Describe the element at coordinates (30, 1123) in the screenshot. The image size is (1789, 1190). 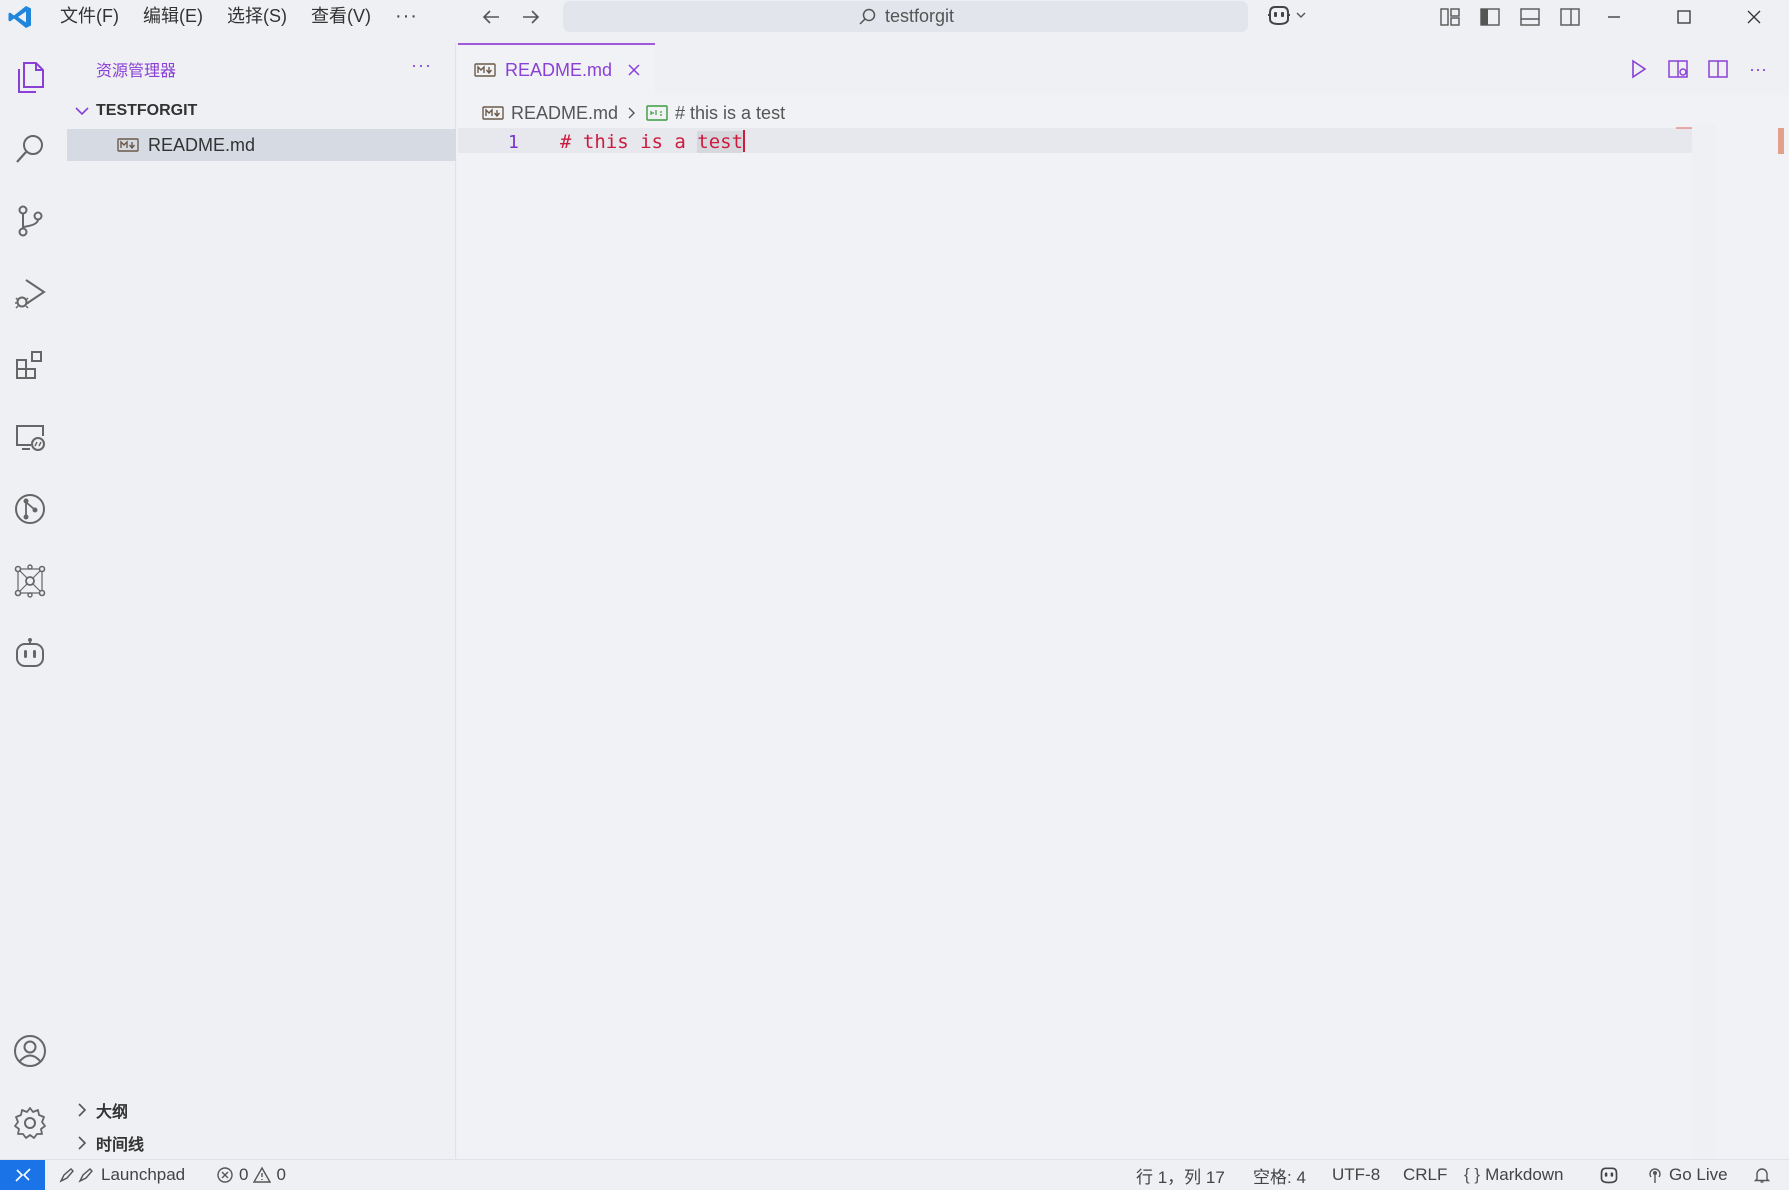
I see `settings-gear-icon` at that location.